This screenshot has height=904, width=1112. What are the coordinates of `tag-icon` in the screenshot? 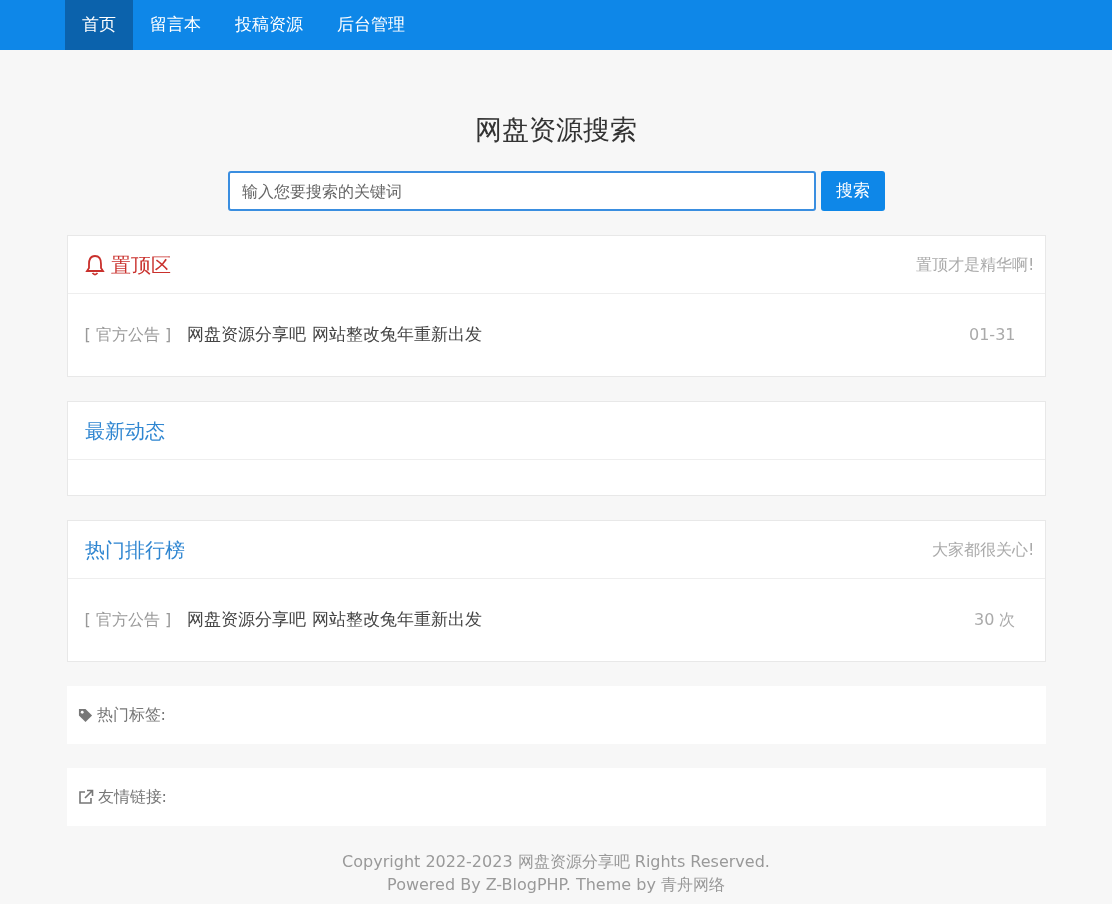 It's located at (85, 715).